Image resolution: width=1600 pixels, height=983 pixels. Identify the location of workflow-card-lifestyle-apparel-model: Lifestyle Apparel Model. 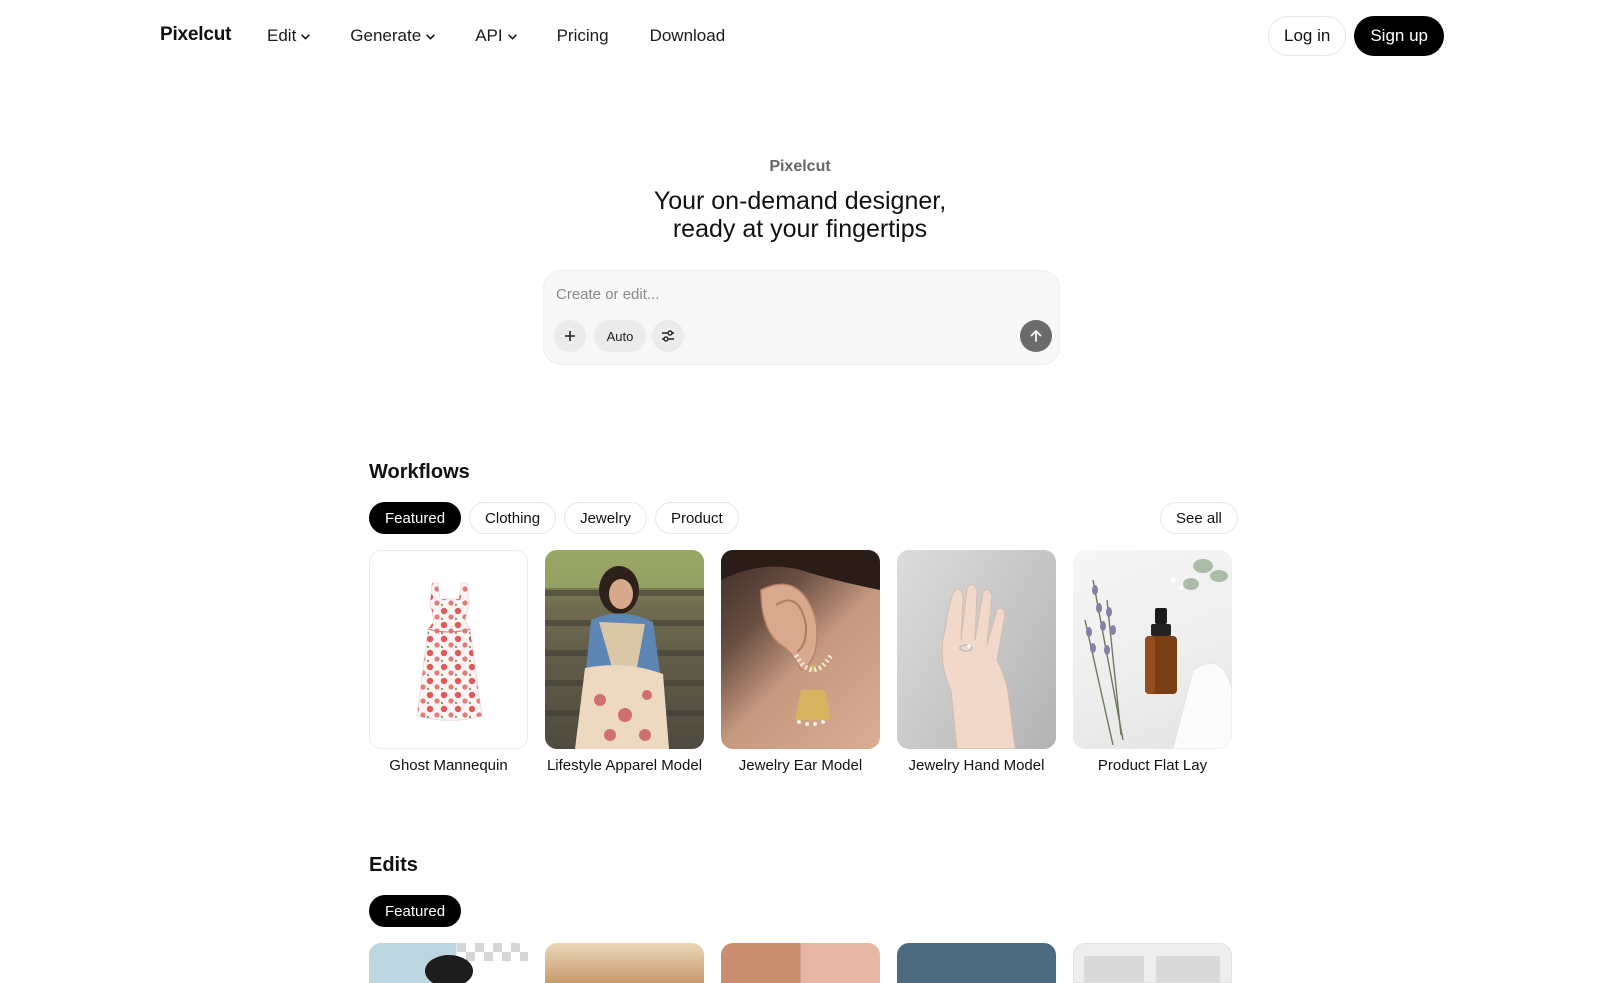
(624, 662).